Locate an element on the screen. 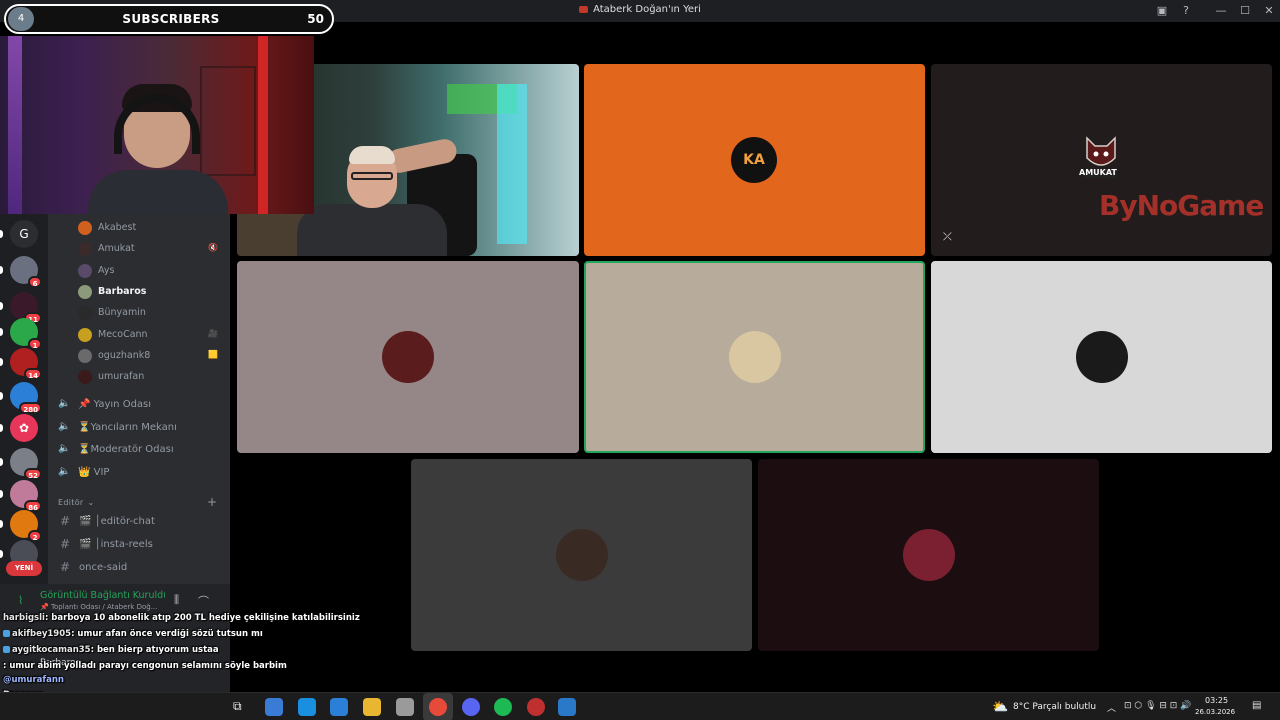  voice-member: umurafan is located at coordinates (153, 377).